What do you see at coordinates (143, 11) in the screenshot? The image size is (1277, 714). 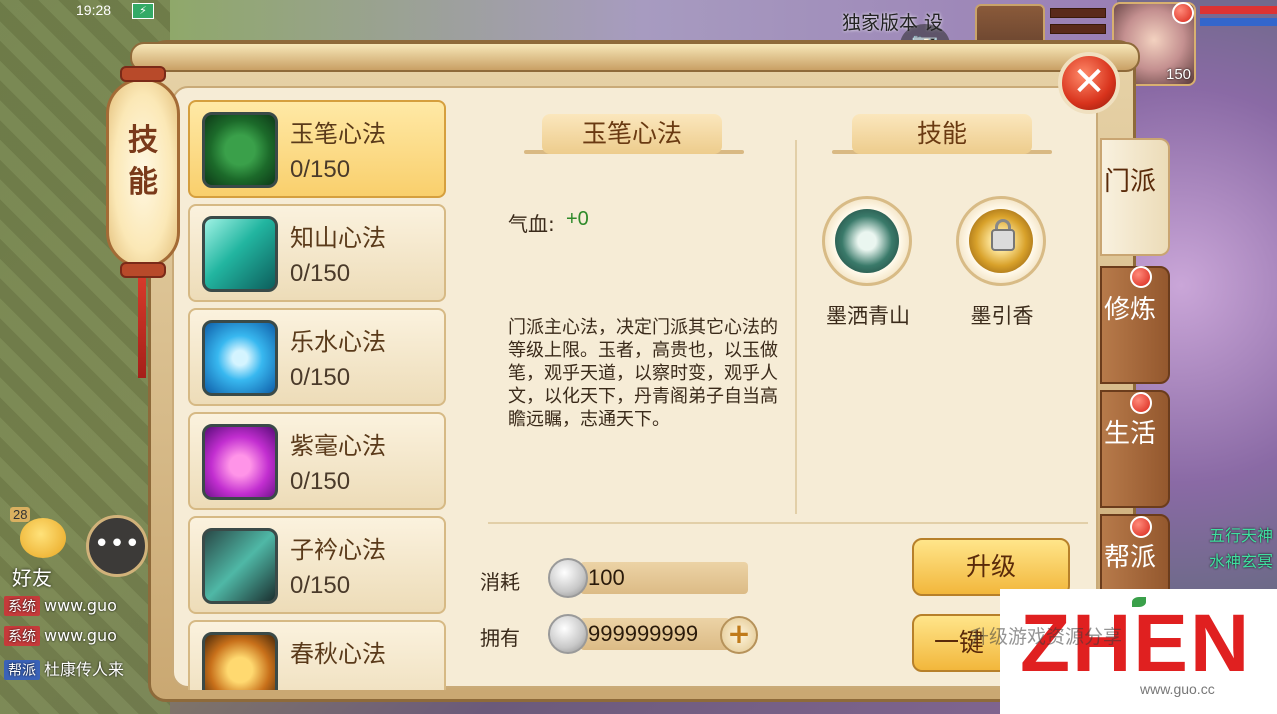 I see `battery-icon: ⚡` at bounding box center [143, 11].